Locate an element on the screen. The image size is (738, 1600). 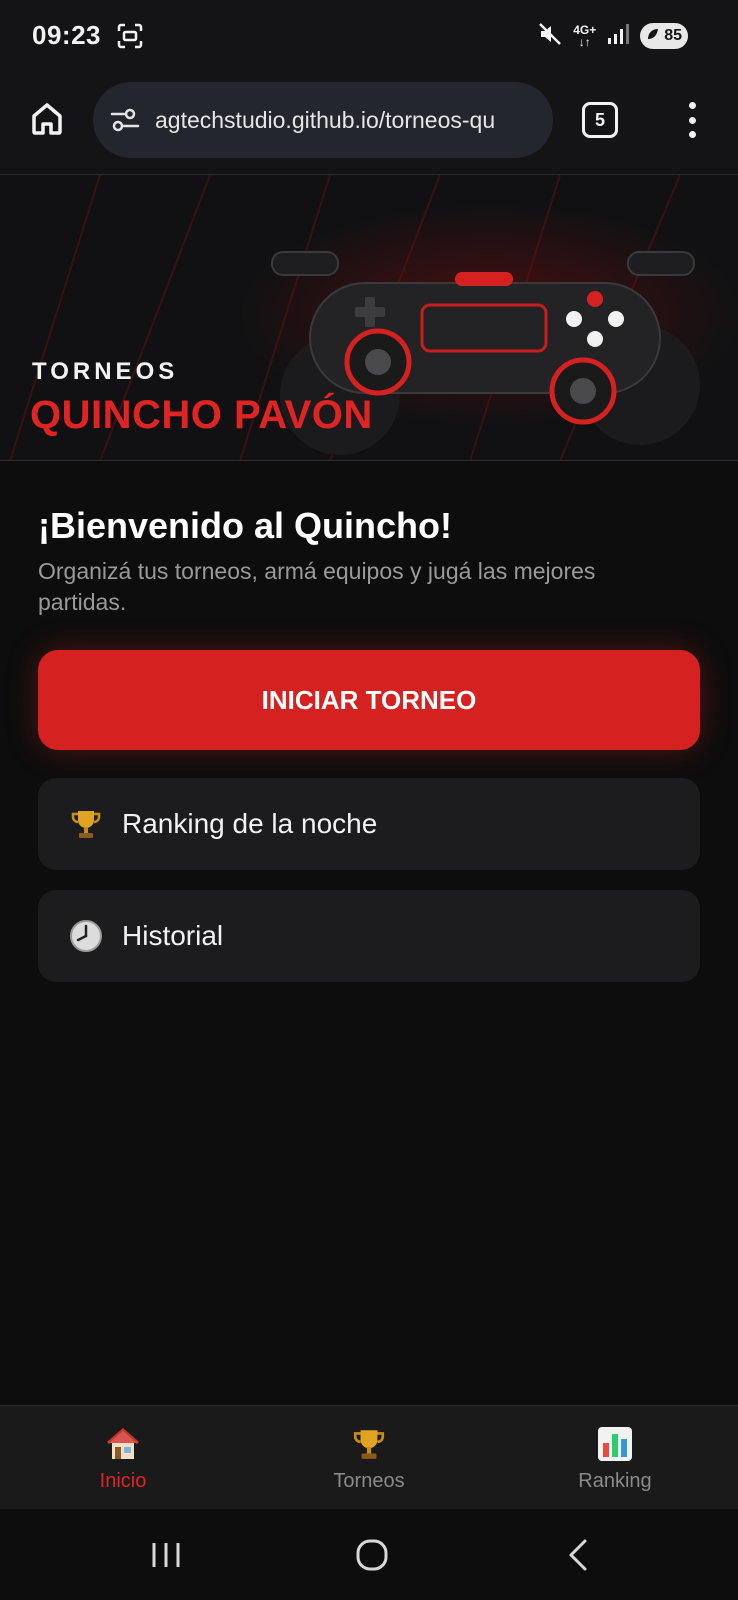
ranking-night-label: Ranking de la noche is located at coordinates (250, 823).